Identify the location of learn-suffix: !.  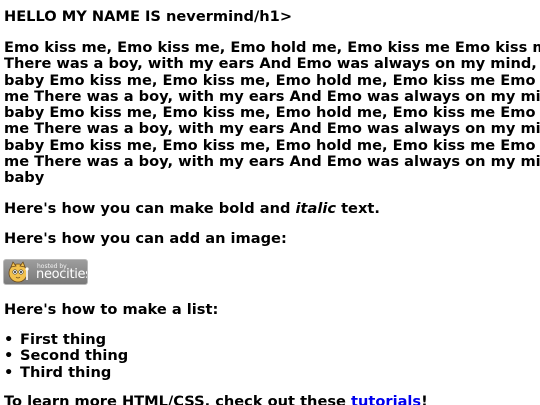
(424, 399).